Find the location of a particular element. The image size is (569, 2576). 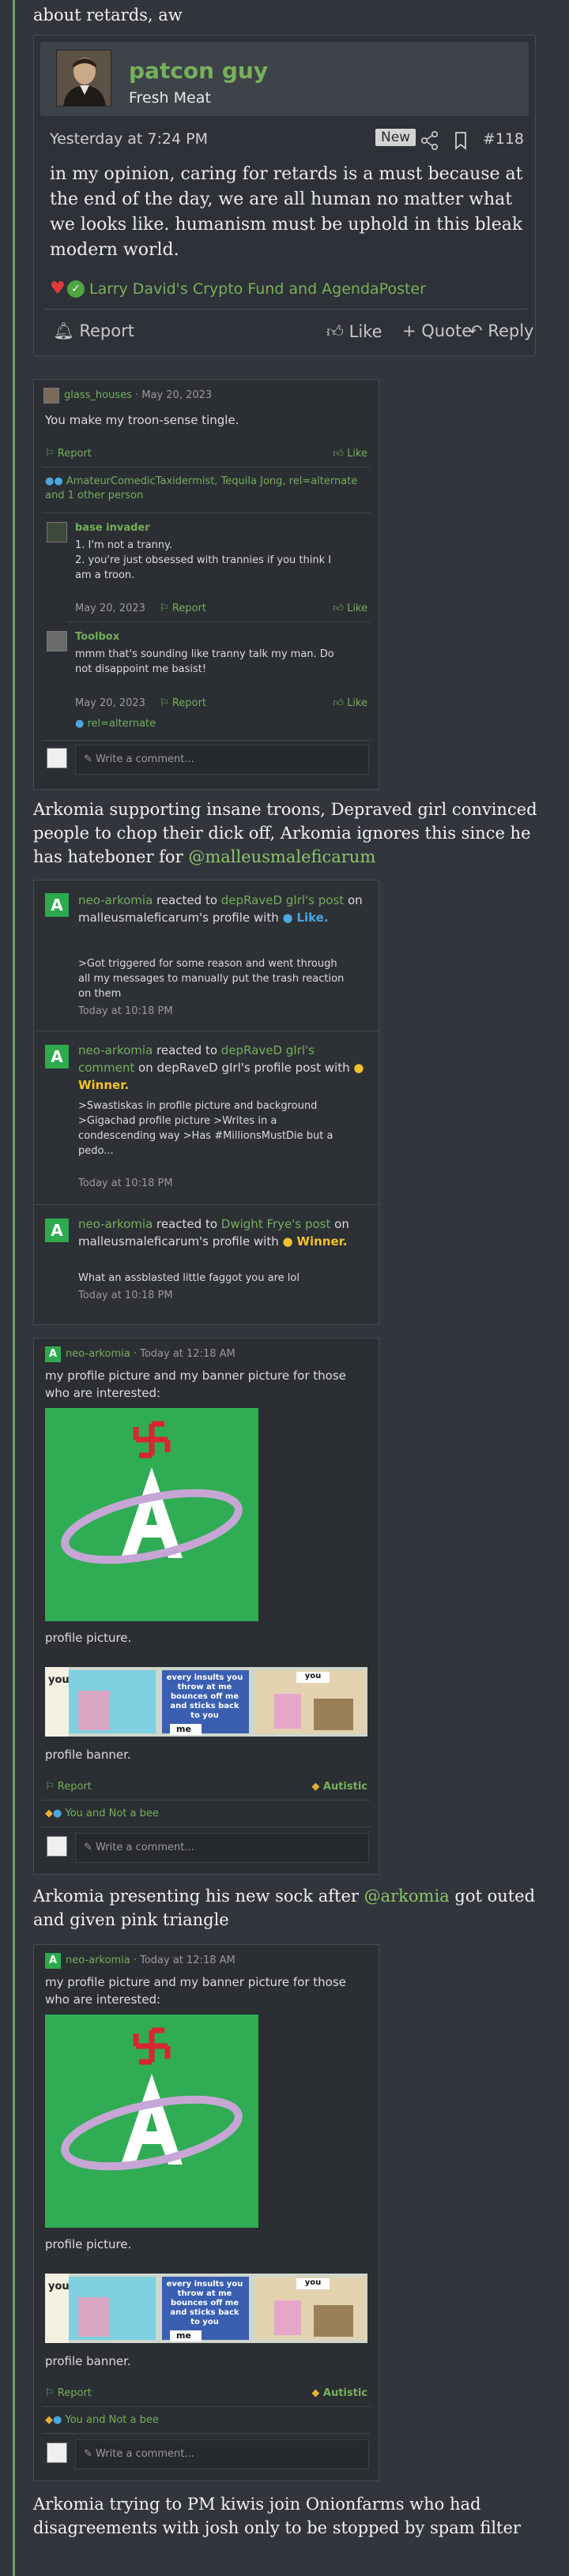

comment-reactors: ● rel=alternate is located at coordinates (115, 724).